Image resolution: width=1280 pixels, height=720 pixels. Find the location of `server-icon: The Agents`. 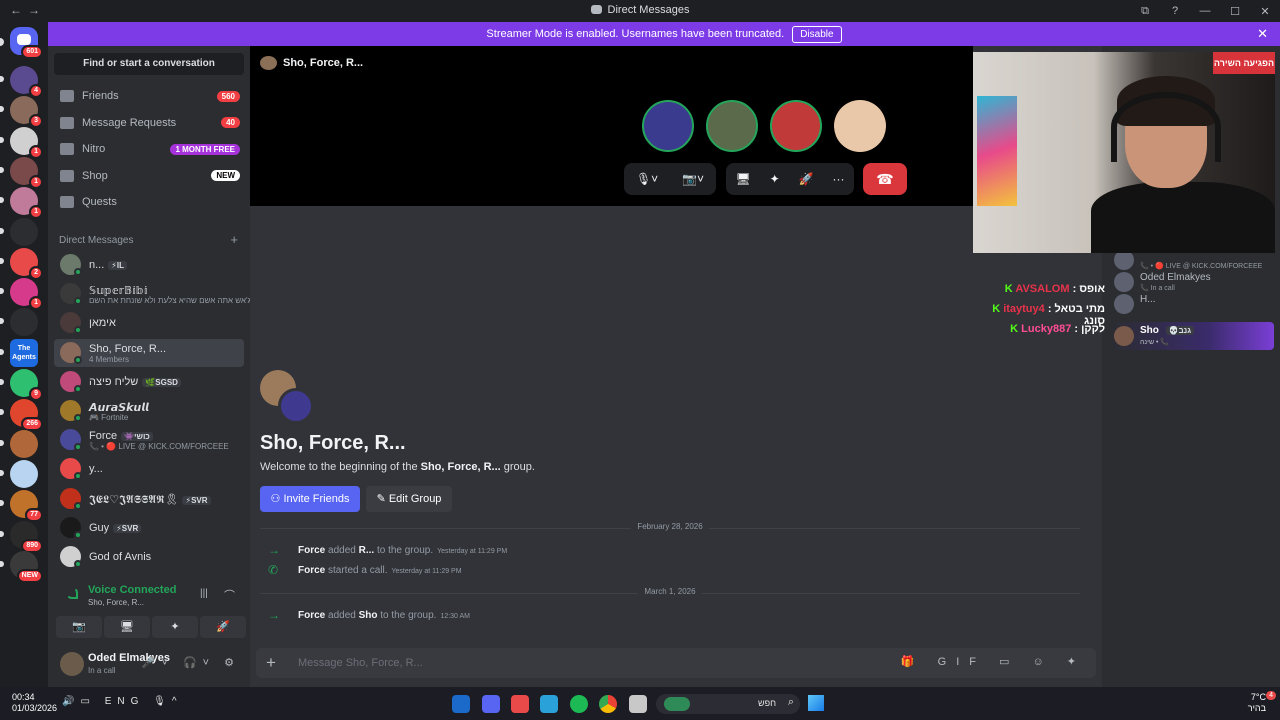

server-icon: The Agents is located at coordinates (24, 352).